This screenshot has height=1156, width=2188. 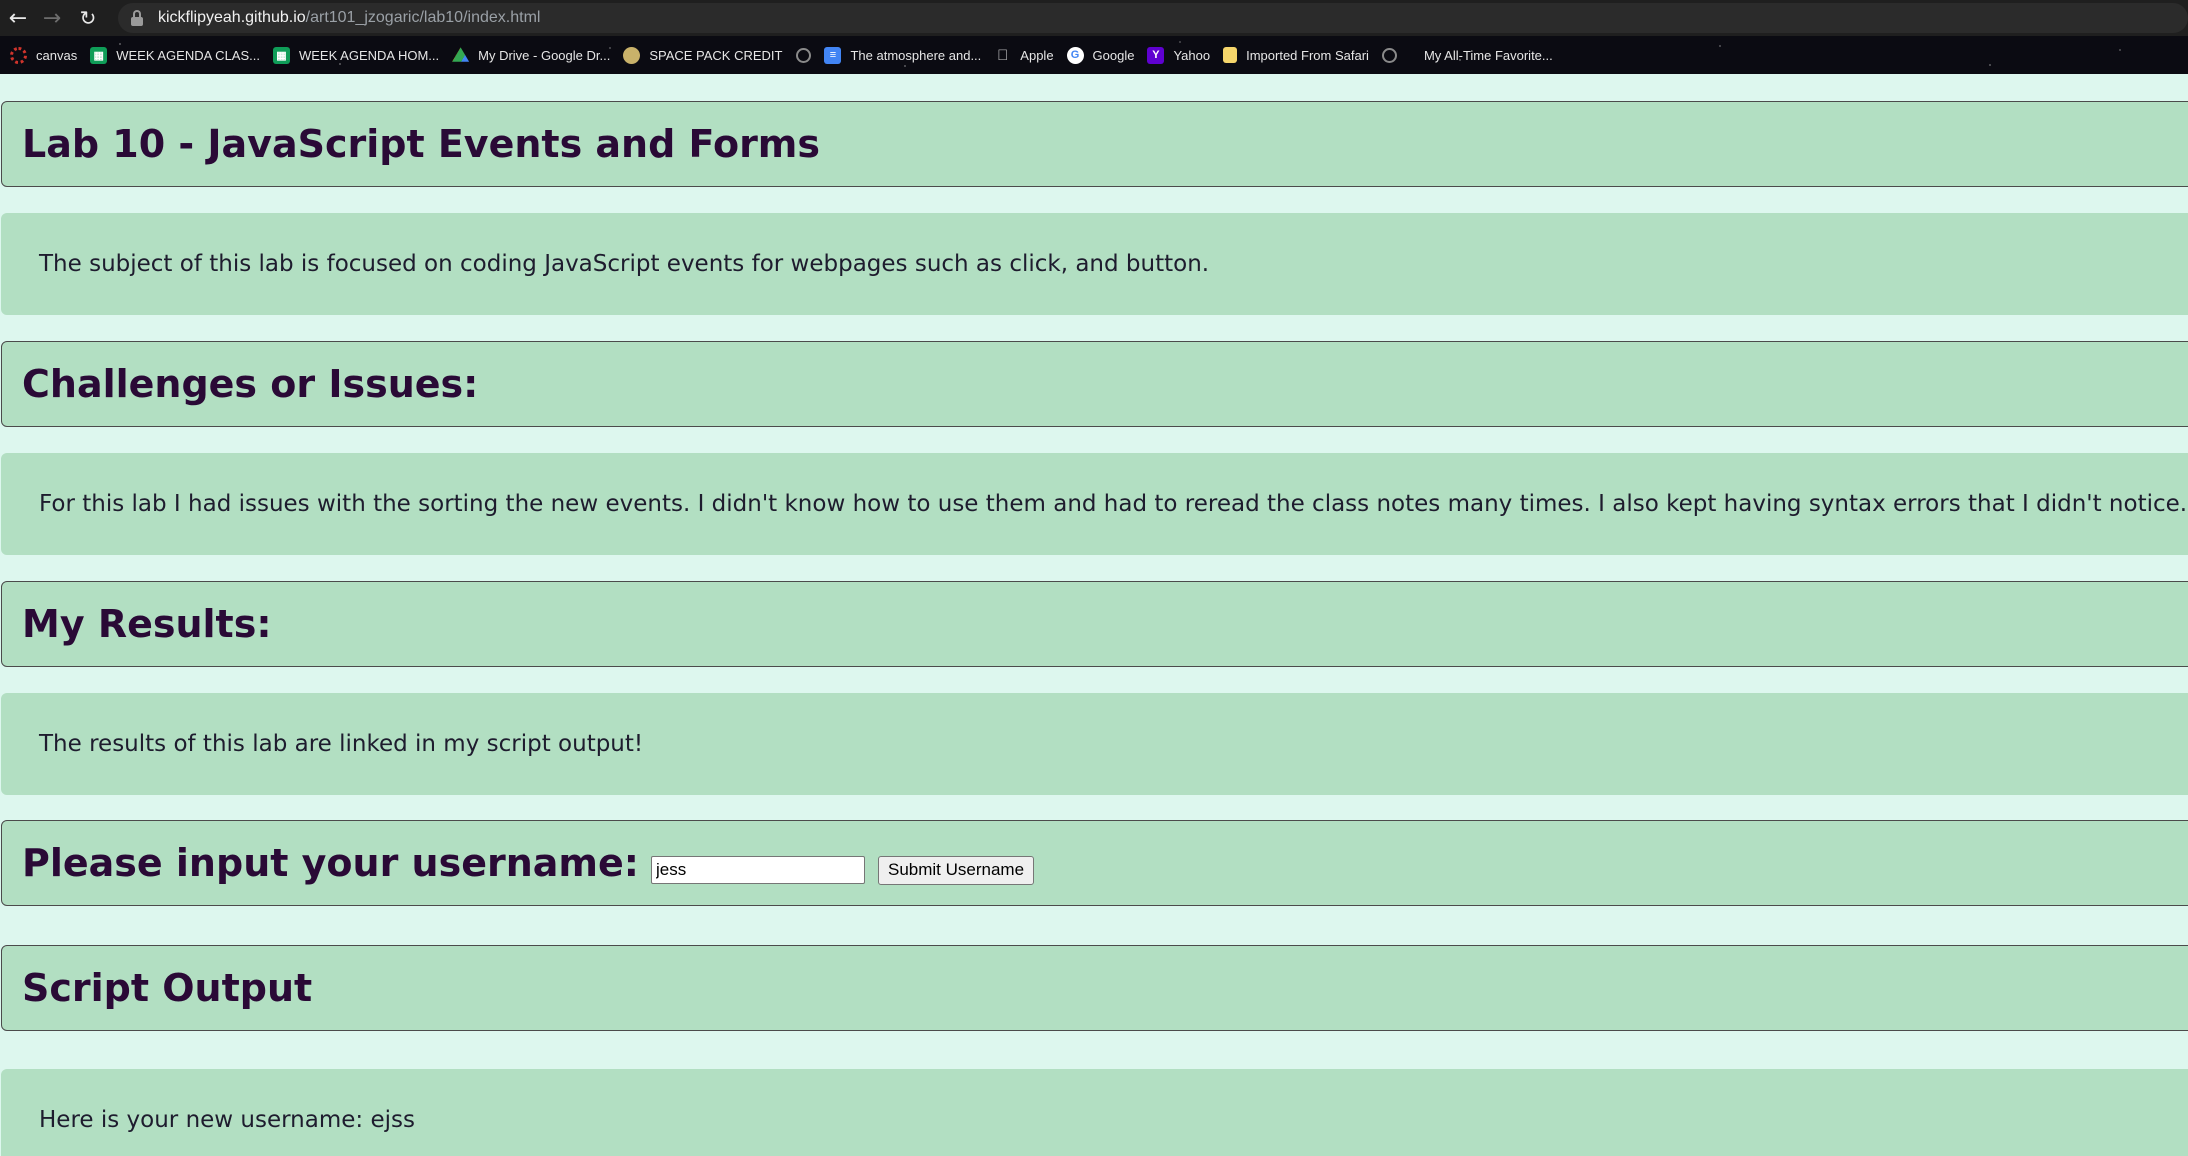 I want to click on docs-icon: ≡, so click(x=833, y=55).